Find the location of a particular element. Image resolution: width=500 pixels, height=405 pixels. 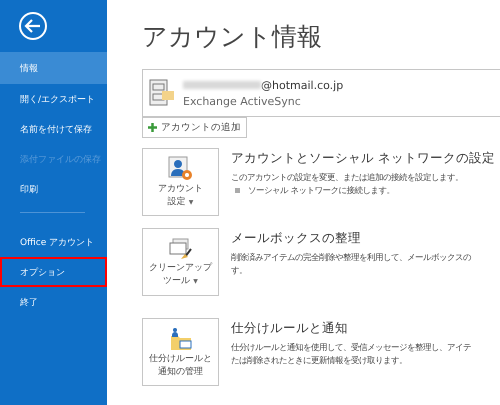

tile-label: クリーンアップ is located at coordinates (180, 268).